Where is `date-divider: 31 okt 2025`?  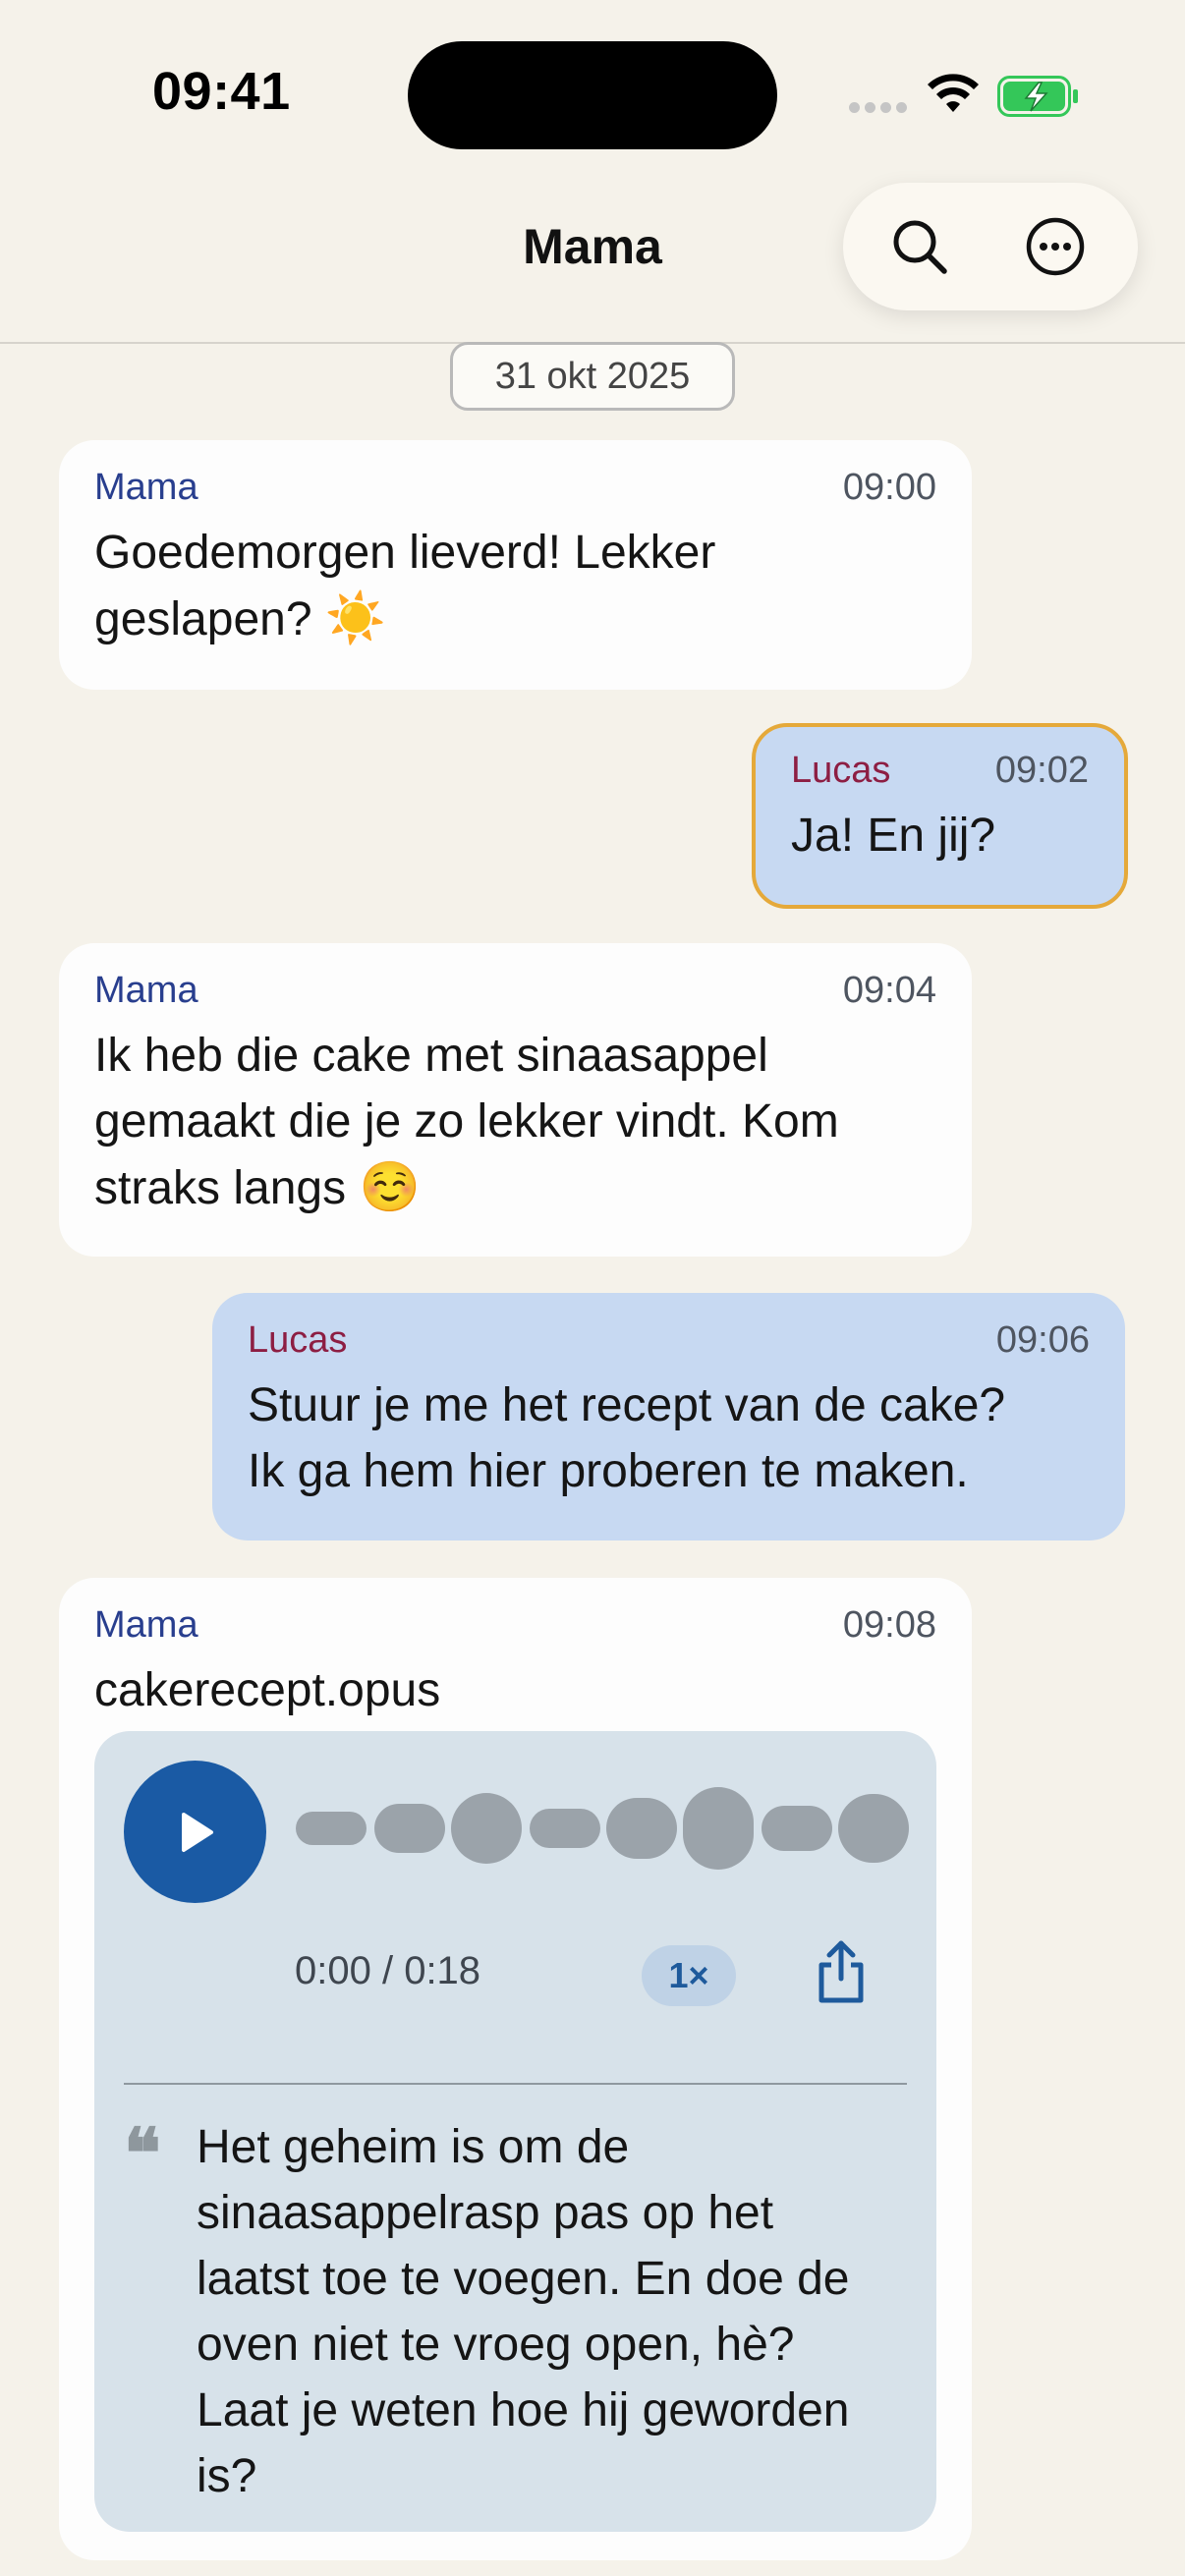
date-divider: 31 okt 2025 is located at coordinates (592, 376).